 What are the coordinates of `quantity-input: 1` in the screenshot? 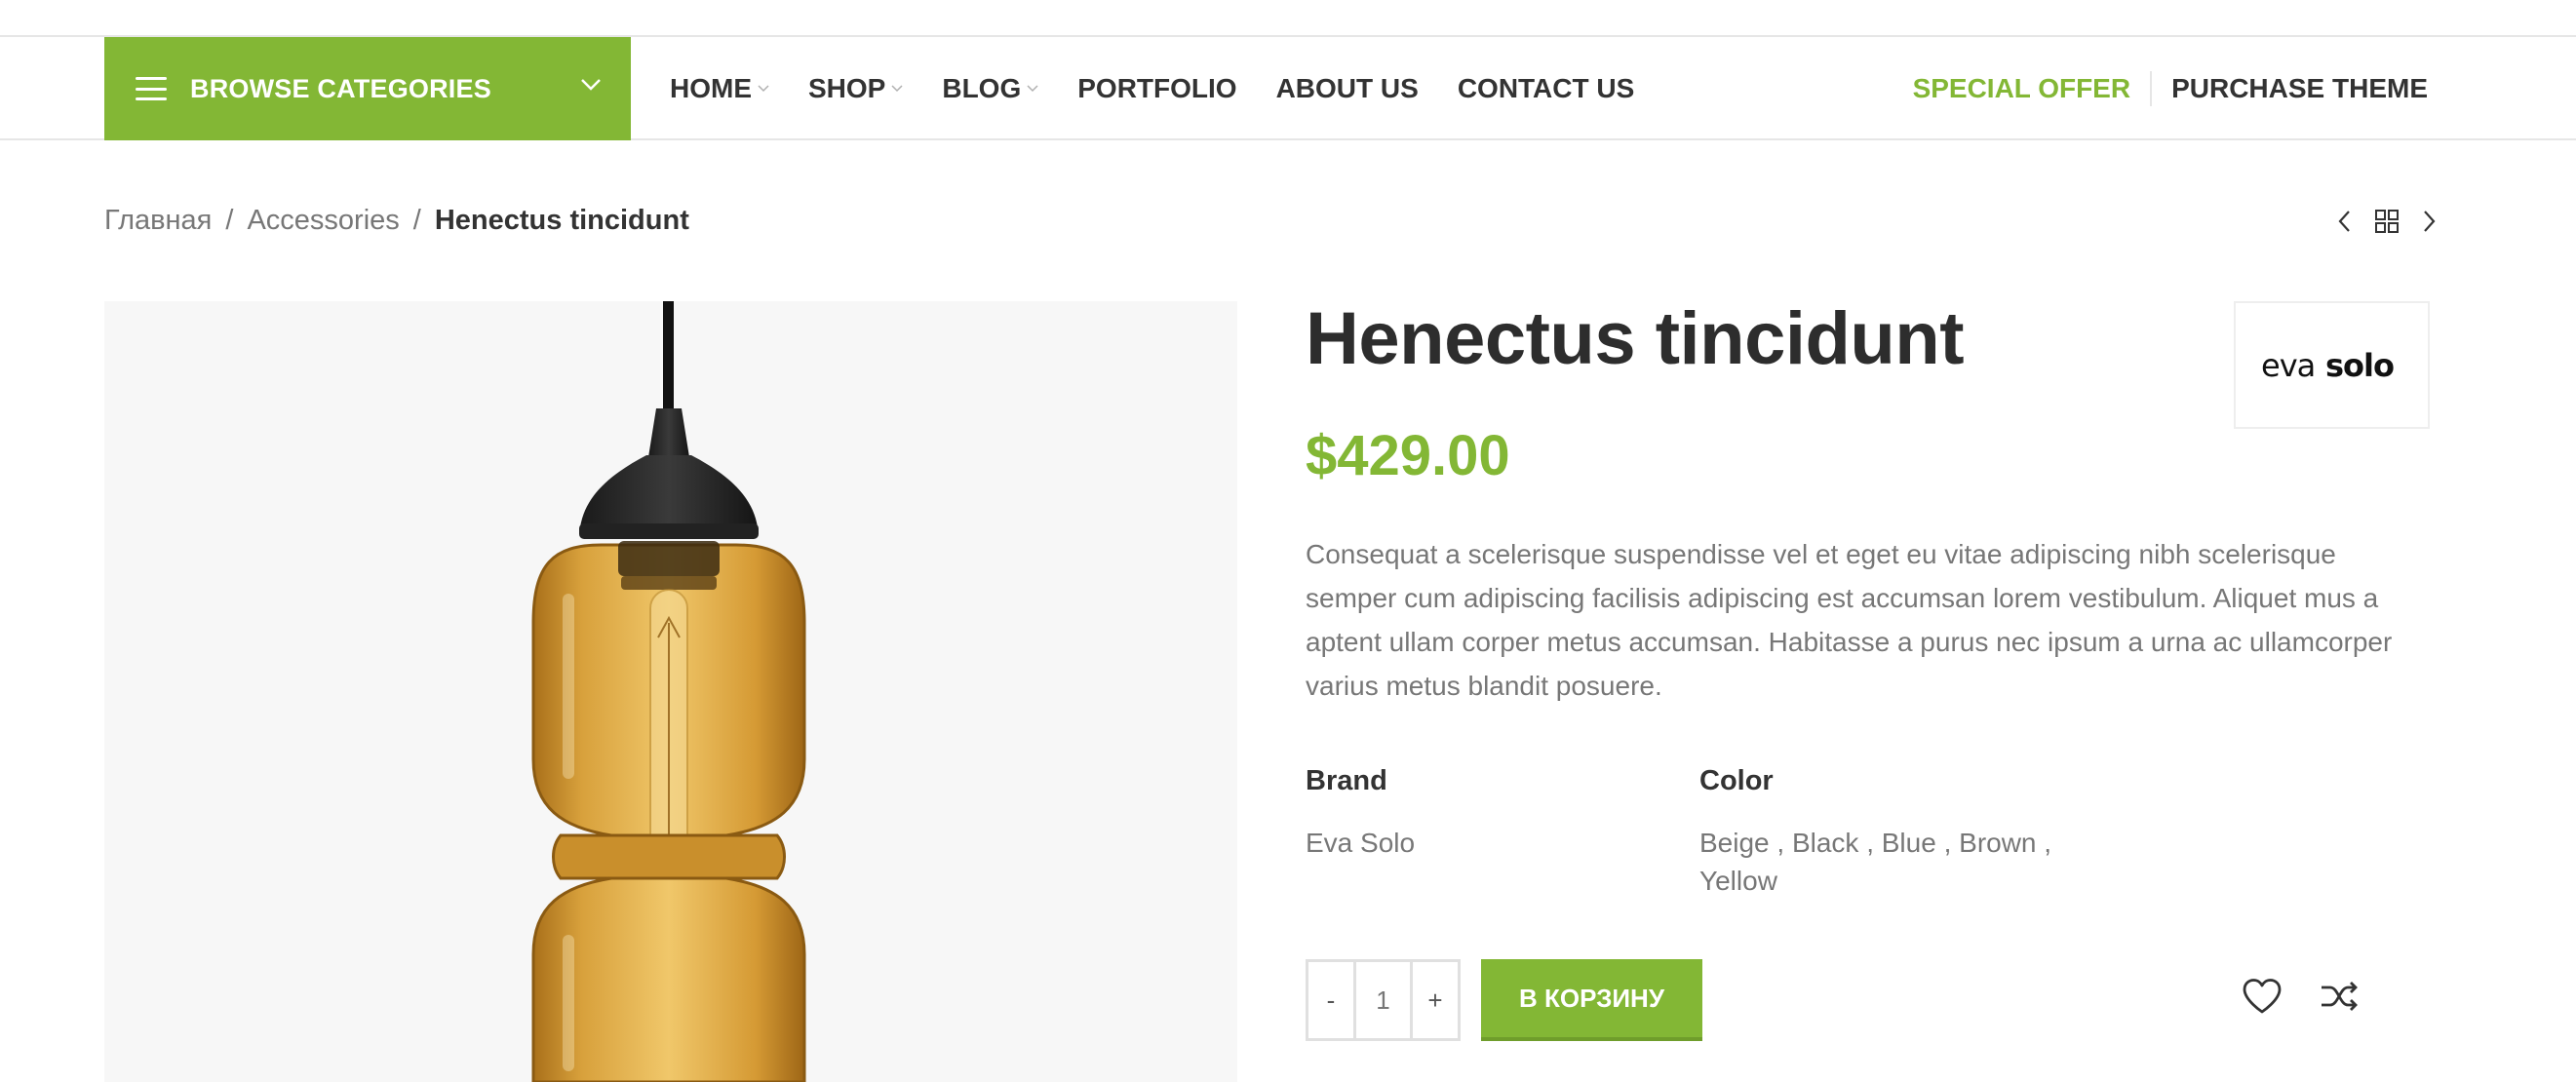 It's located at (1383, 1000).